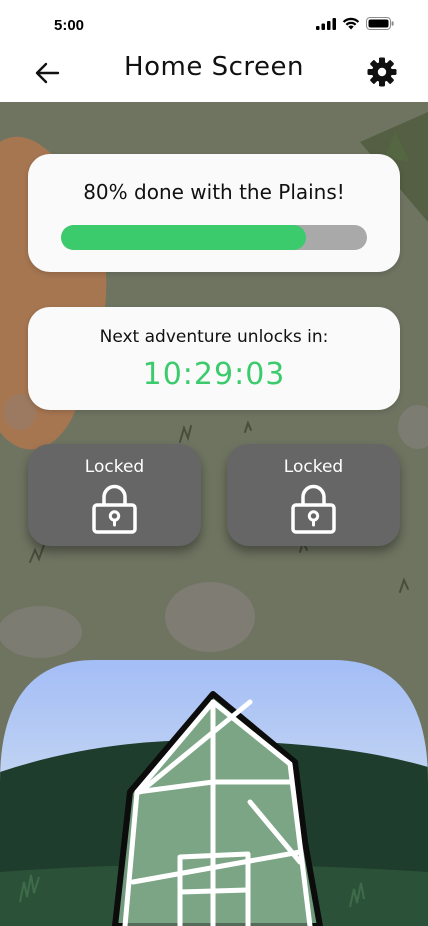 The height and width of the screenshot is (926, 428). I want to click on signal-icon, so click(326, 23).